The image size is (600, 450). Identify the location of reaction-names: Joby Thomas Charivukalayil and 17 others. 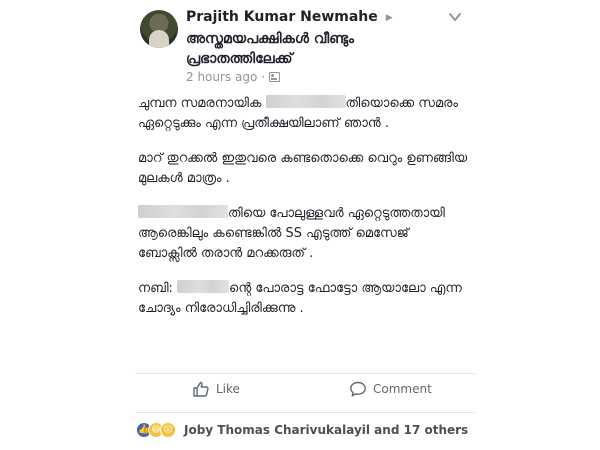
(326, 430).